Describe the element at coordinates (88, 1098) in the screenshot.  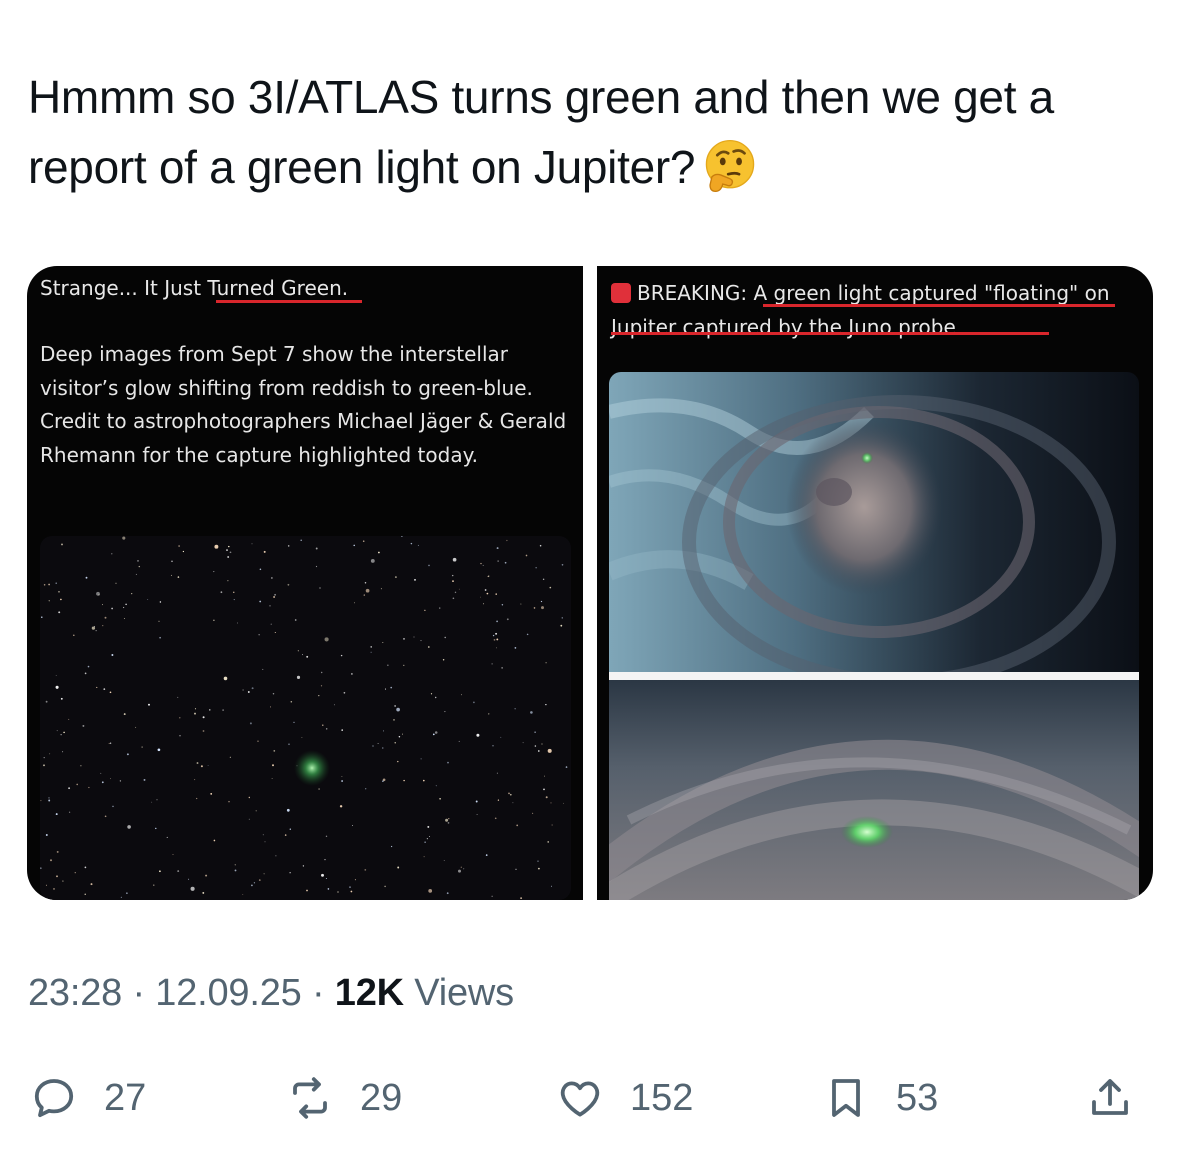
I see `reply-button: 27` at that location.